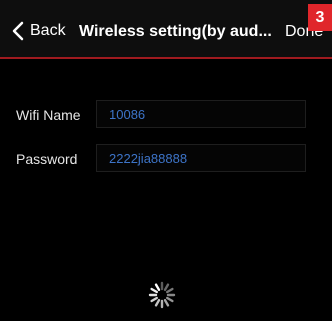 Image resolution: width=332 pixels, height=321 pixels. What do you see at coordinates (166, 58) in the screenshot?
I see `header-divider` at bounding box center [166, 58].